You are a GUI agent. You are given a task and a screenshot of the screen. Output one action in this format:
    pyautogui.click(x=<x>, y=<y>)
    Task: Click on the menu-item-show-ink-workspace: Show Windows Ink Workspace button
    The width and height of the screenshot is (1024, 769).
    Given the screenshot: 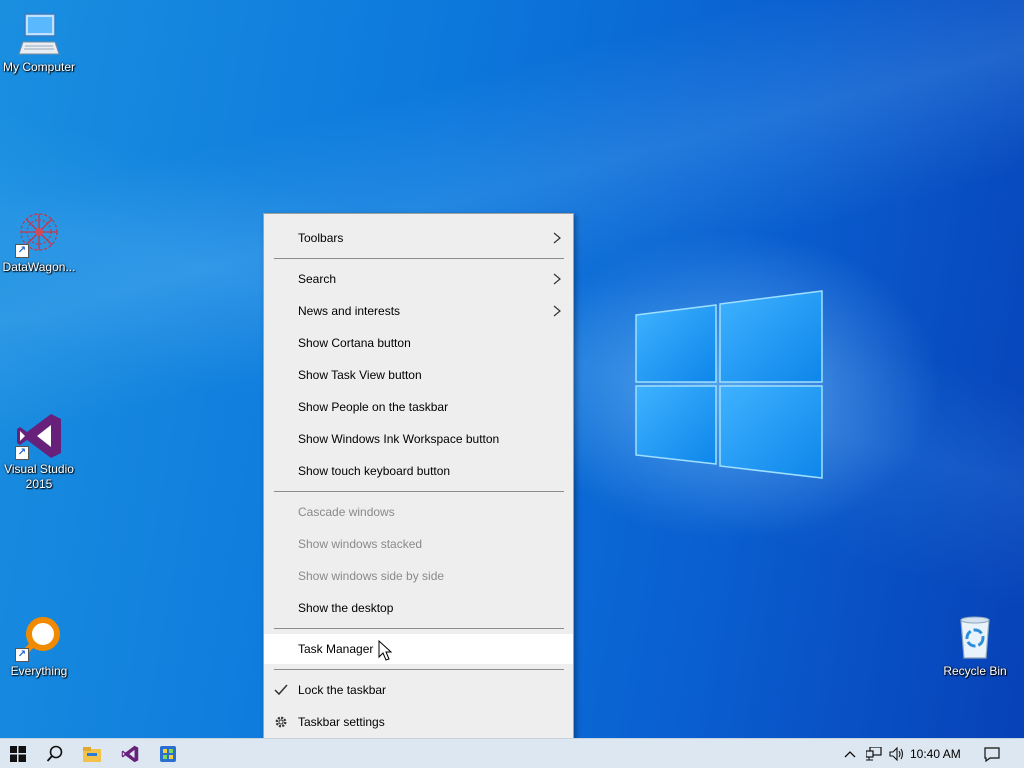 What is the action you would take?
    pyautogui.click(x=418, y=439)
    